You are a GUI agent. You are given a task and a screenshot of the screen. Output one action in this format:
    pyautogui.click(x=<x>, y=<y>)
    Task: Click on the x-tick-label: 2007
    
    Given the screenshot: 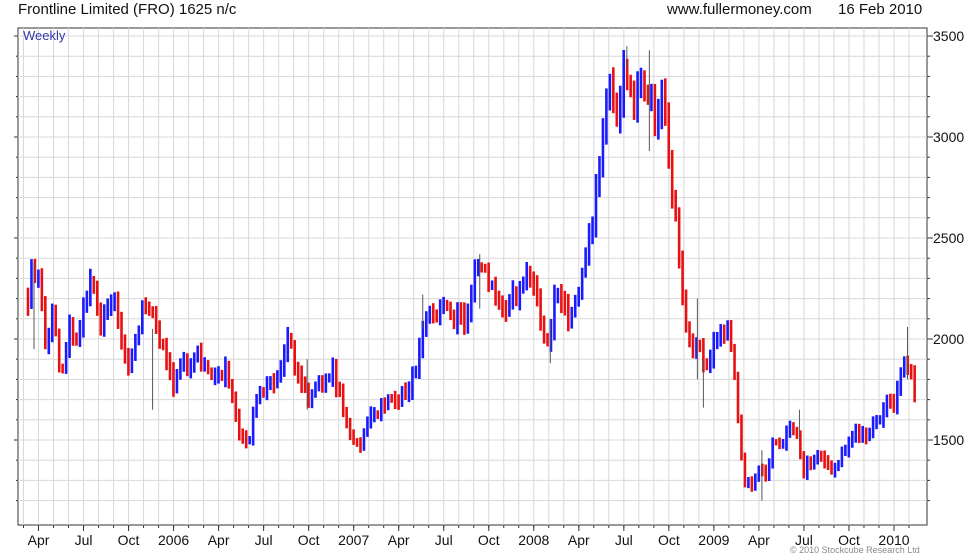 What is the action you would take?
    pyautogui.click(x=353, y=540)
    